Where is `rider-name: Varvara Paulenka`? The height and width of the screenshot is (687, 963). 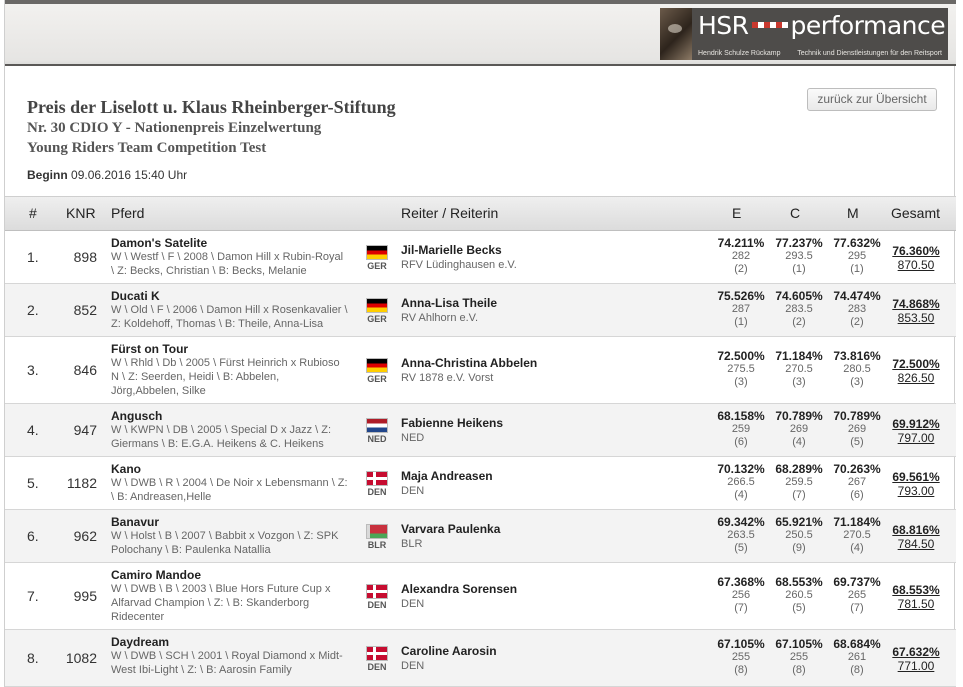 rider-name: Varvara Paulenka is located at coordinates (551, 529).